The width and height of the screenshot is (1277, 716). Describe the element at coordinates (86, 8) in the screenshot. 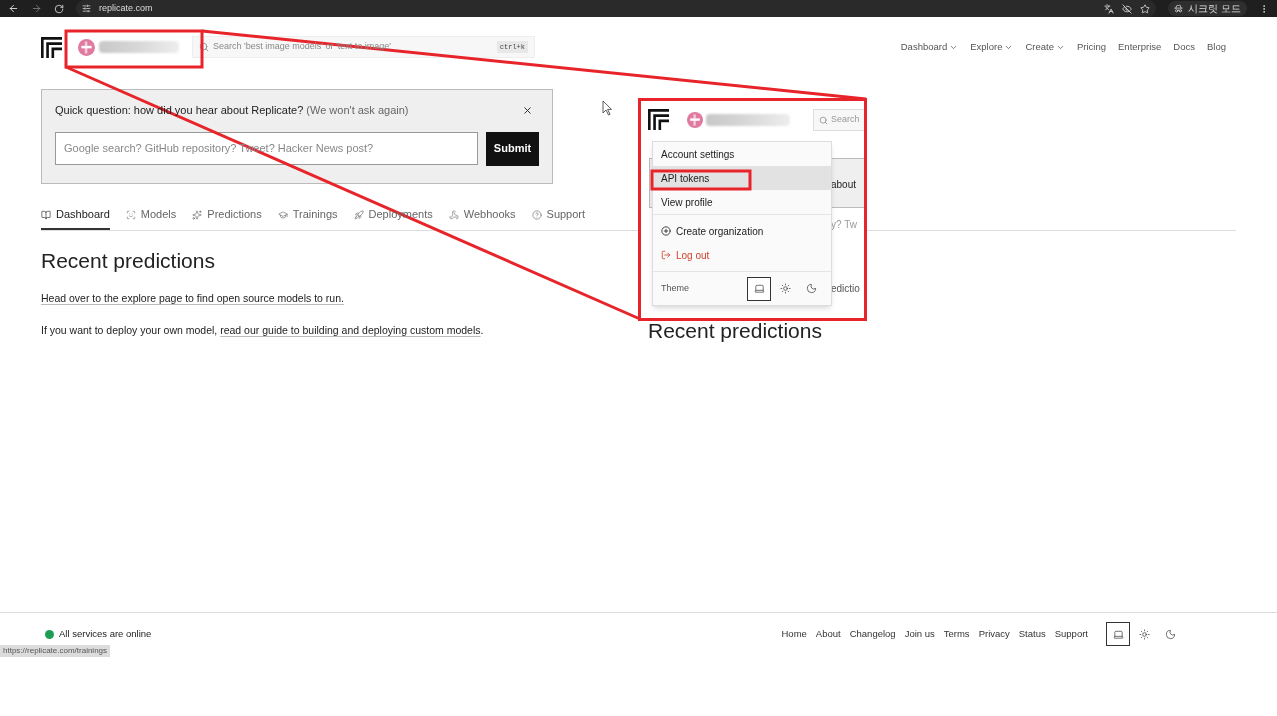

I see `site-settings-icon` at that location.